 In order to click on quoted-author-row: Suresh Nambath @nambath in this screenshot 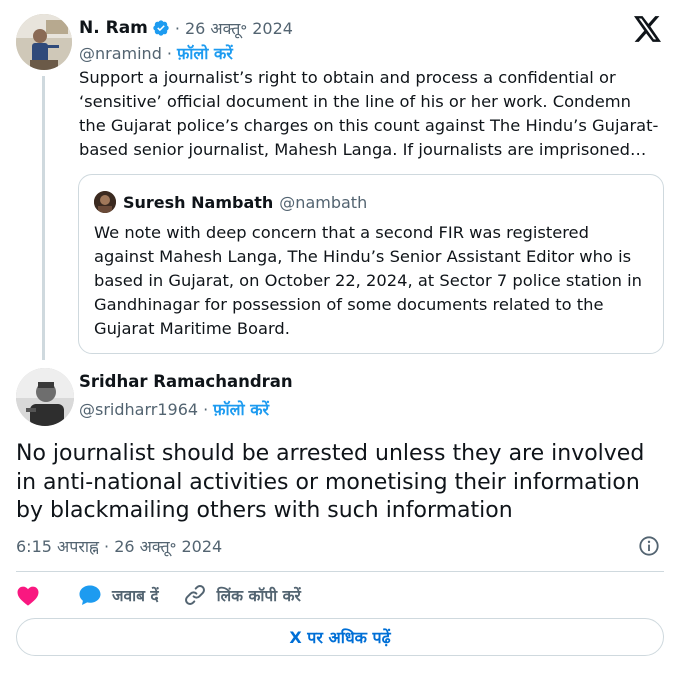, I will do `click(230, 202)`.